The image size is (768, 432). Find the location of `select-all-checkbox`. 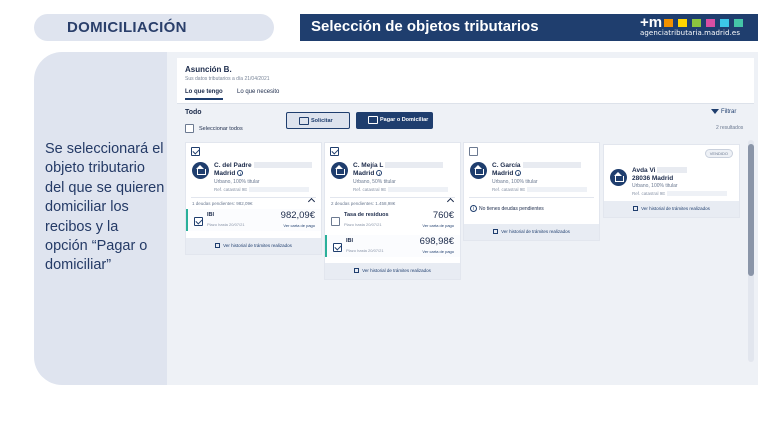

select-all-checkbox is located at coordinates (189, 128).